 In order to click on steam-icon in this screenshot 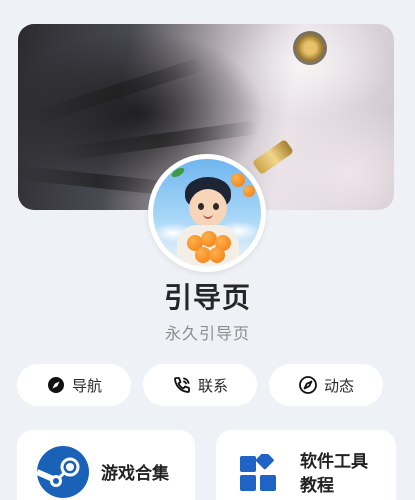, I will do `click(62, 472)`.